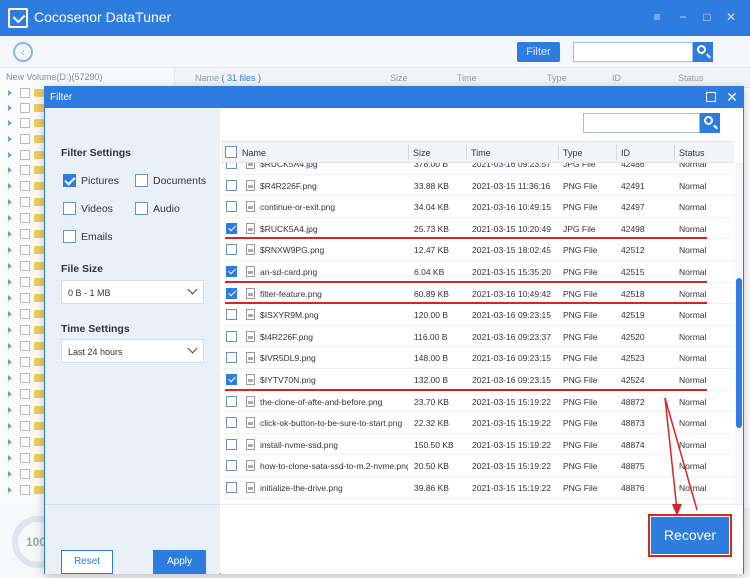 This screenshot has width=750, height=578. What do you see at coordinates (422, 153) in the screenshot?
I see `col-size: Size` at bounding box center [422, 153].